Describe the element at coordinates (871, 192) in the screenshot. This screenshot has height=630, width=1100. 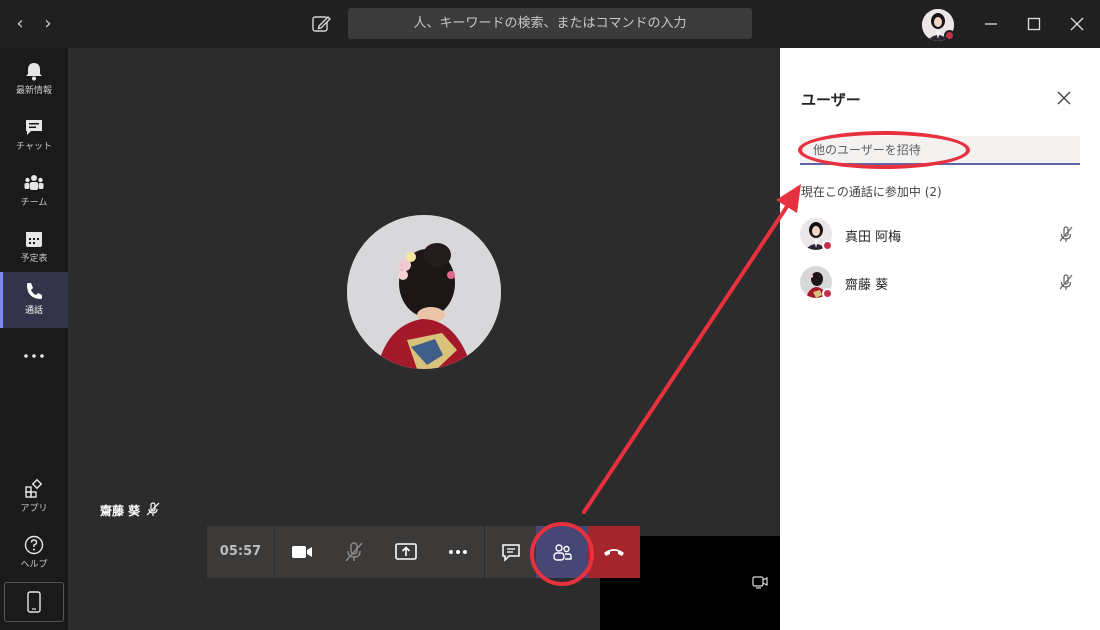
I see `section-label: 現在この通話に参加中 (2)` at that location.